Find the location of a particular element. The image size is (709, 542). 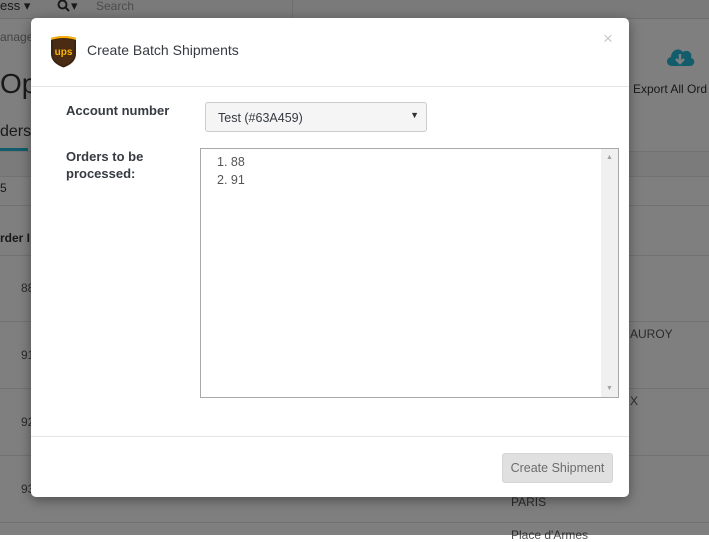

account-number-select: Test (#63A459) ▼ is located at coordinates (316, 117).